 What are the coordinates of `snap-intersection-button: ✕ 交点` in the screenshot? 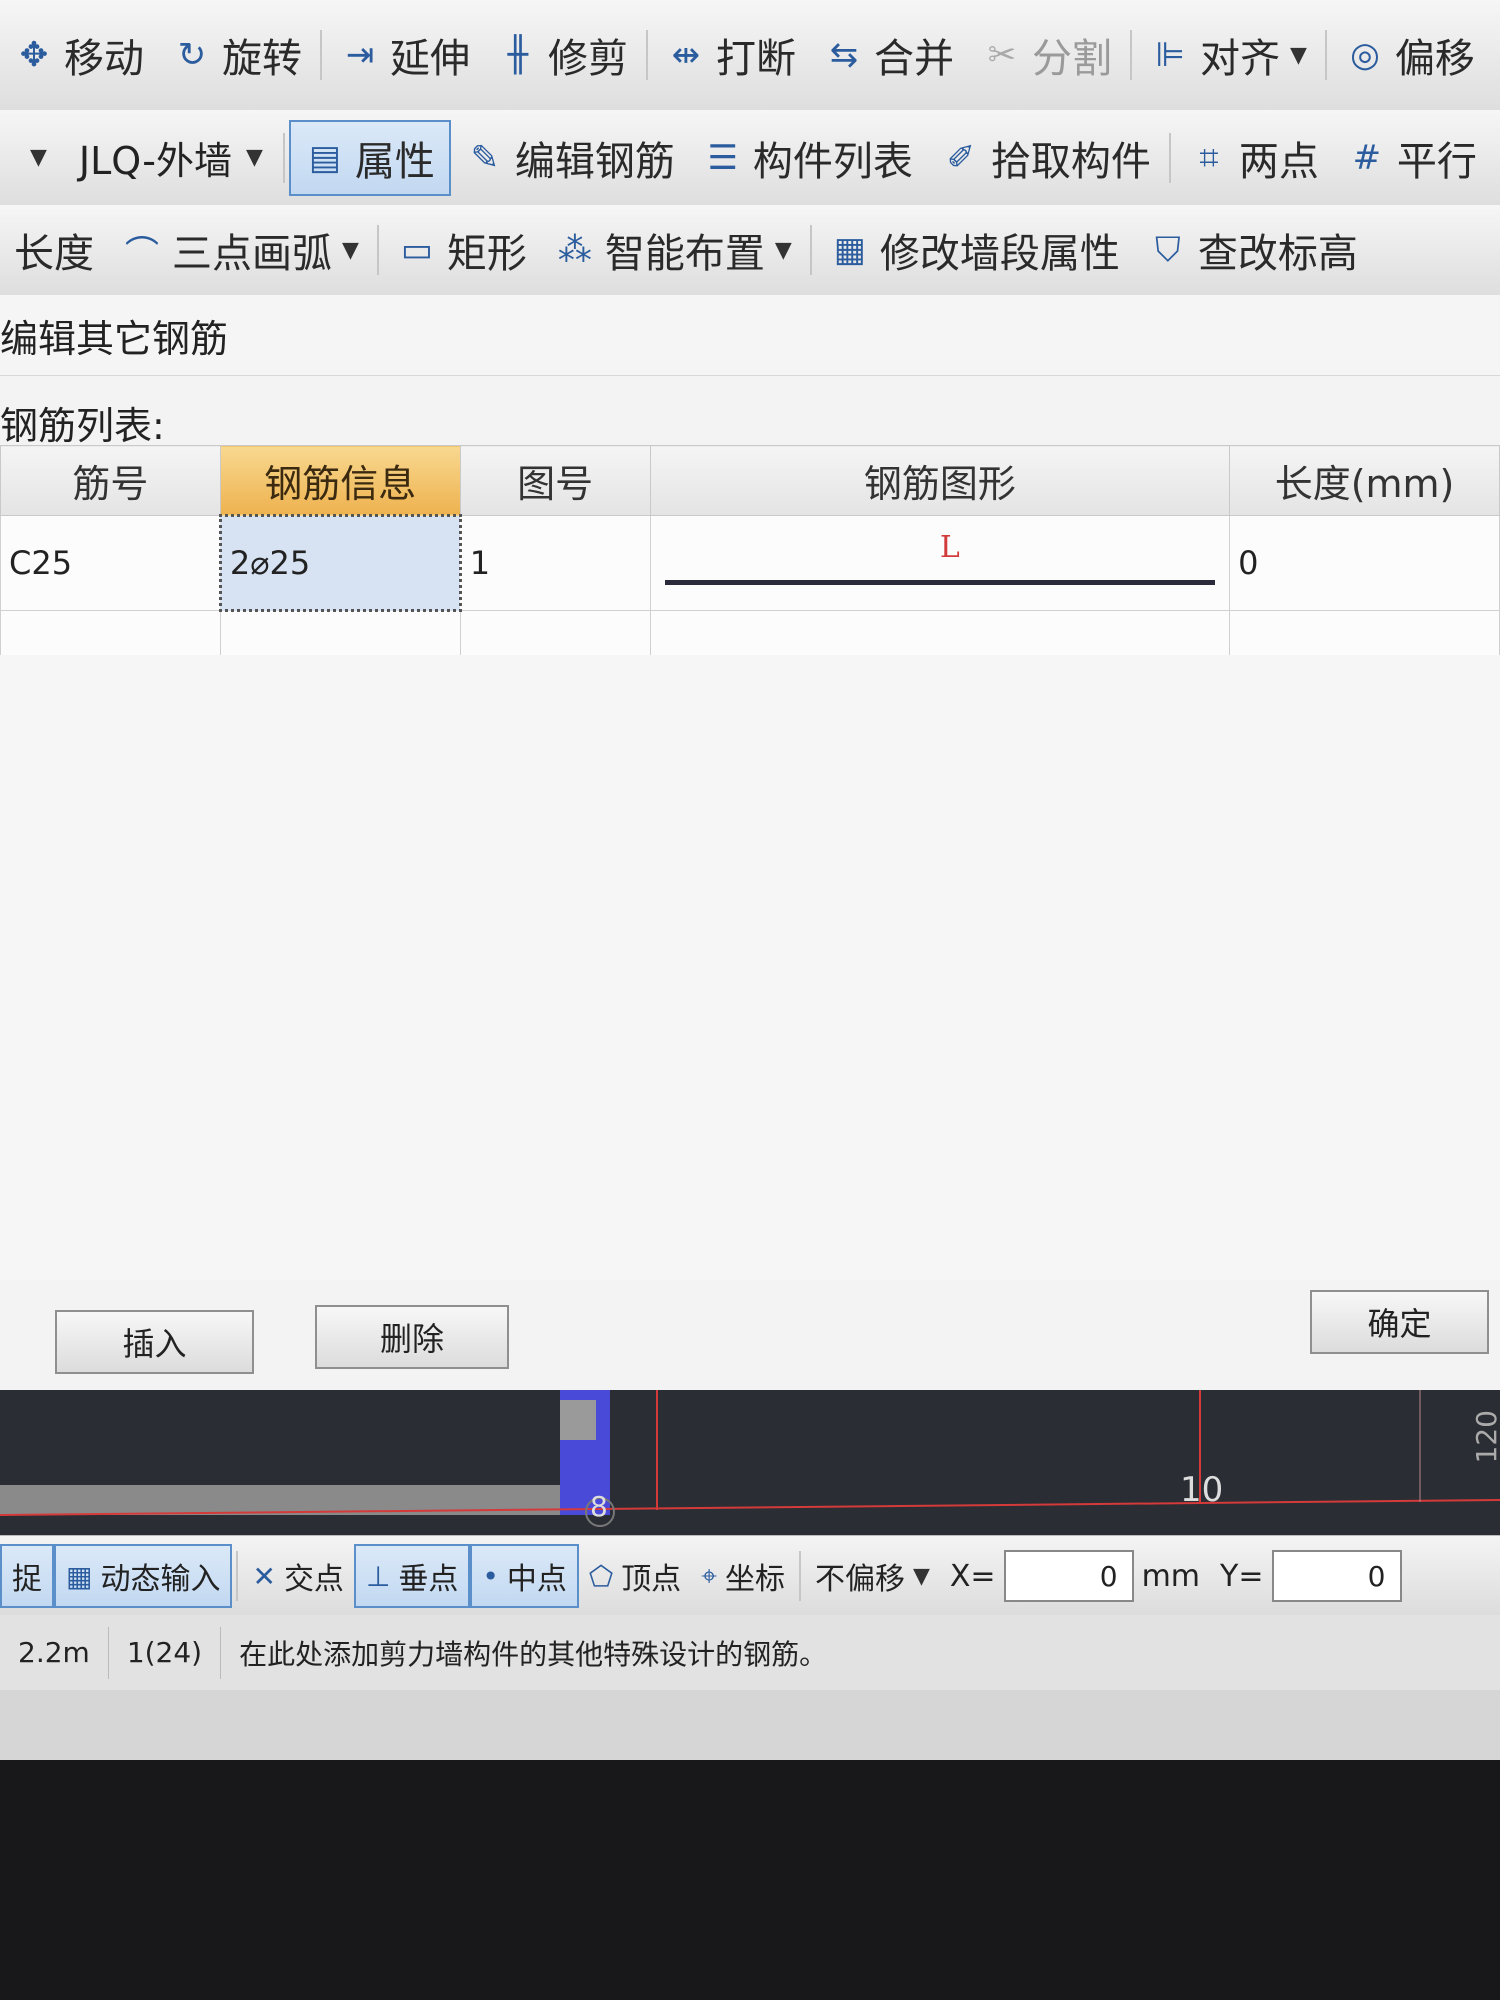 It's located at (297, 1576).